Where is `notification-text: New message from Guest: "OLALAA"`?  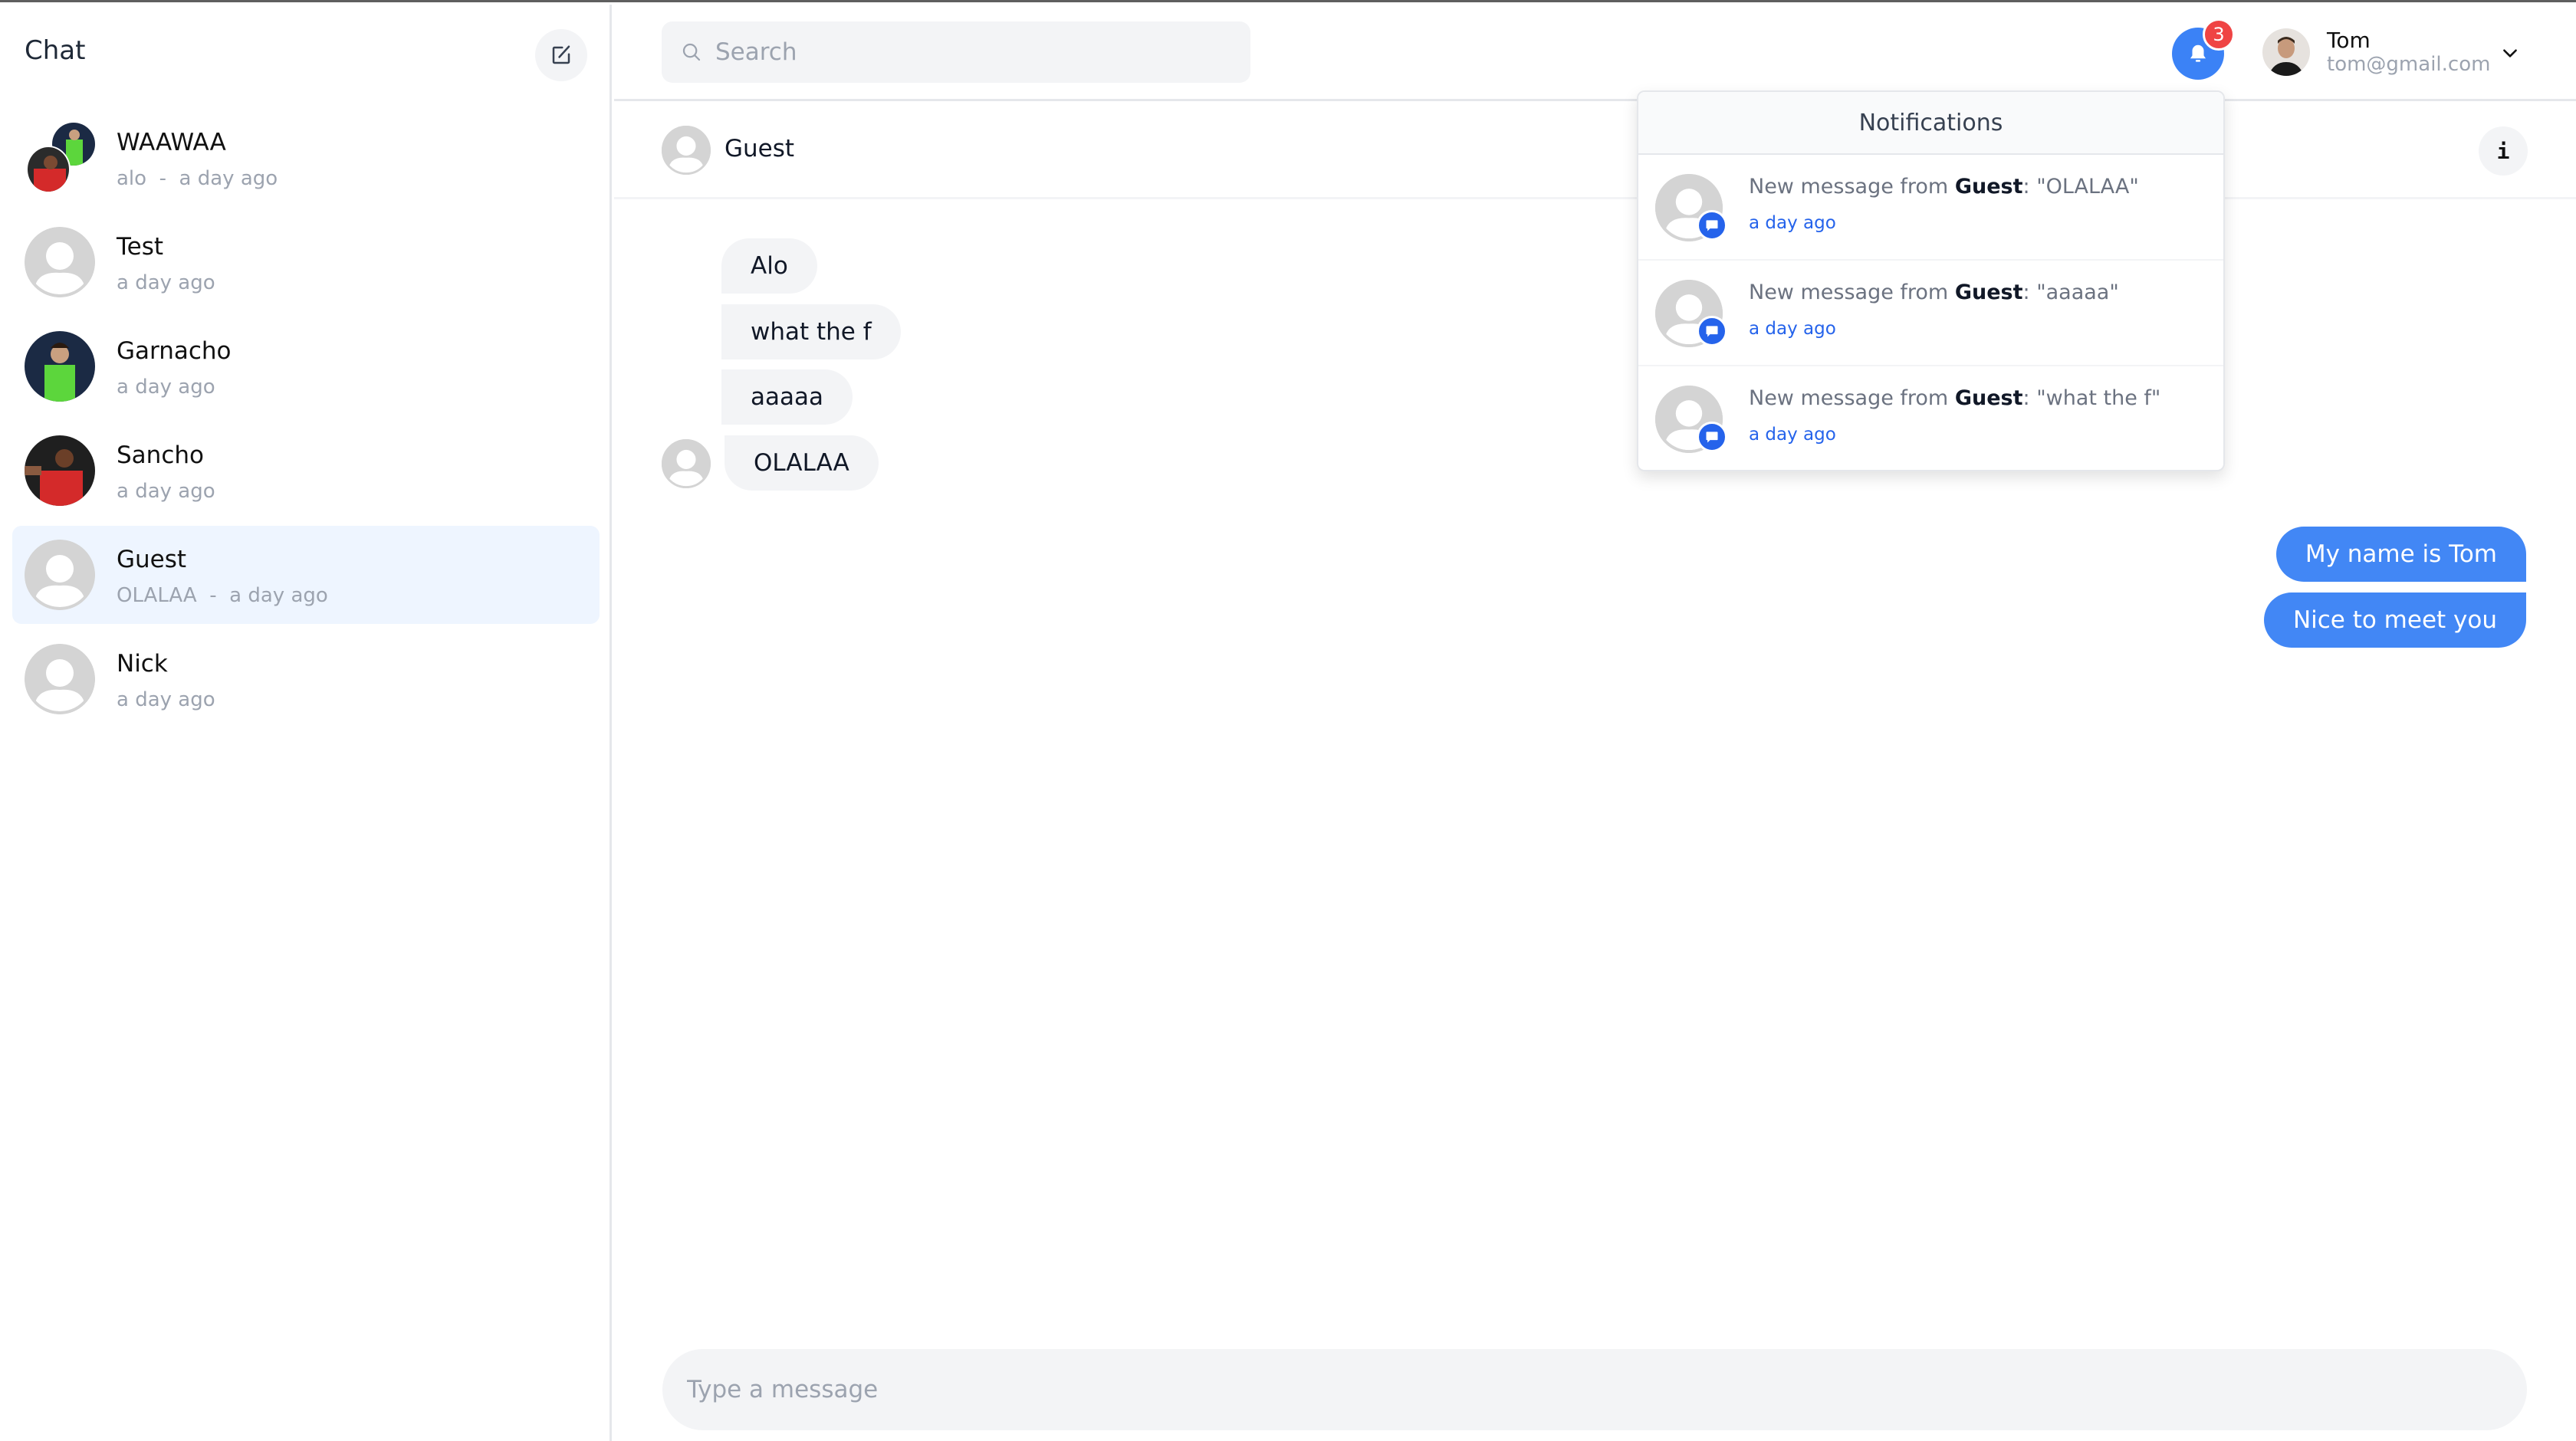
notification-text: New message from Guest: "OLALAA" is located at coordinates (1944, 187).